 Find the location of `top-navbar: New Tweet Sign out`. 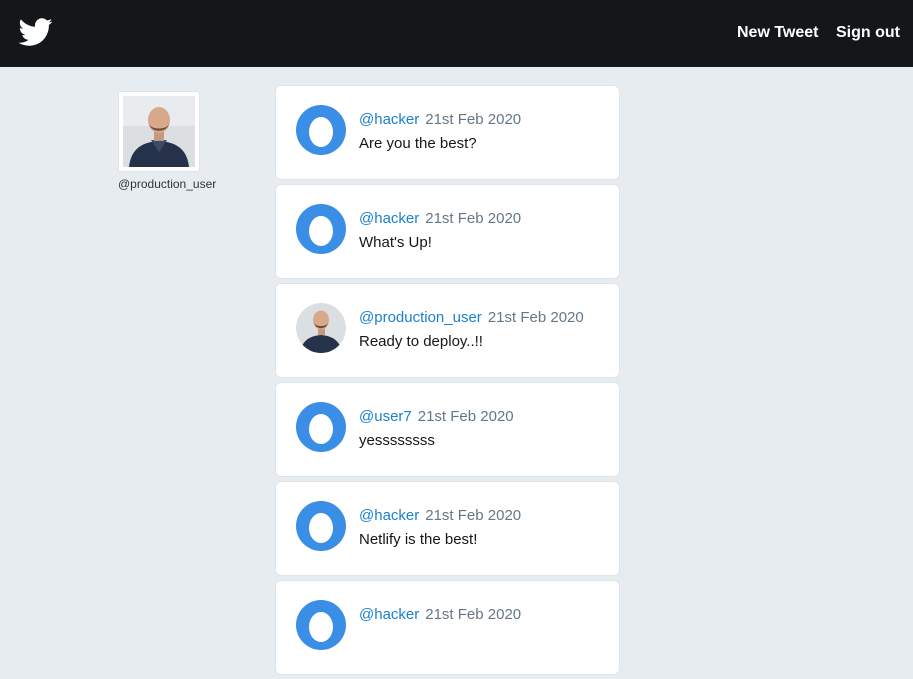

top-navbar: New Tweet Sign out is located at coordinates (456, 33).